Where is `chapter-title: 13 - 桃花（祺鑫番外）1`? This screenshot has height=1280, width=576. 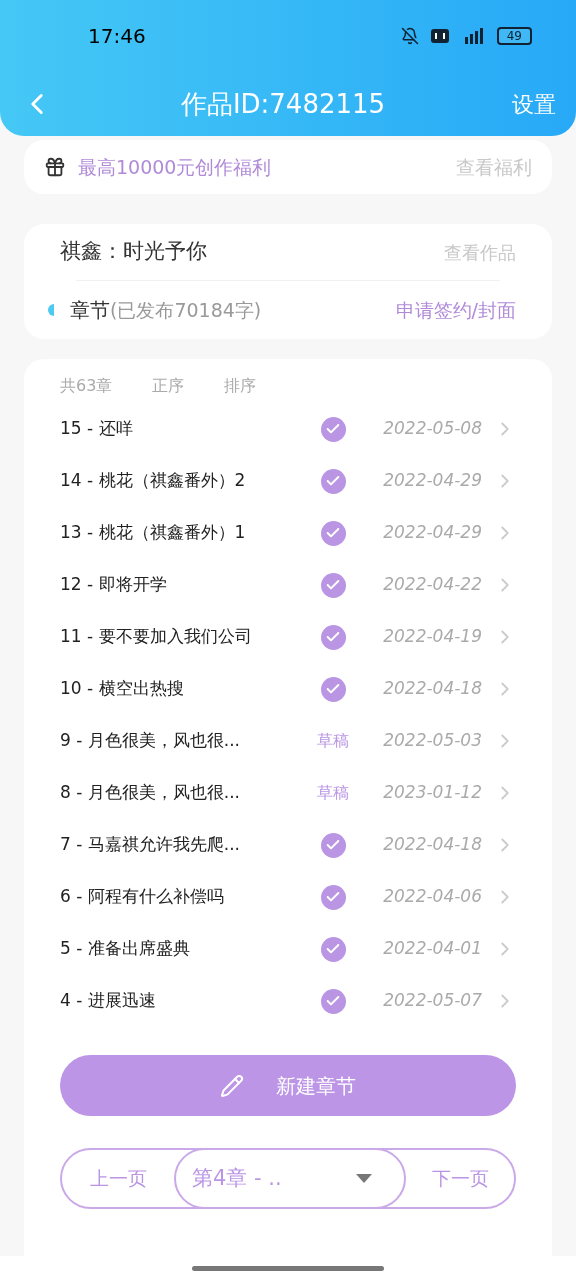
chapter-title: 13 - 桃花（祺鑫番外）1 is located at coordinates (153, 533).